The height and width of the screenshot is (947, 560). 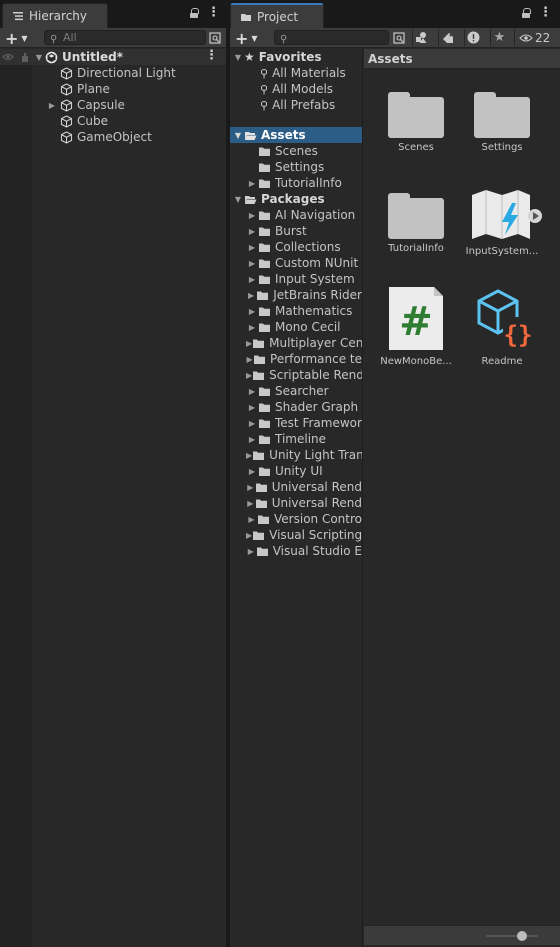 I want to click on tree-package-item: ▶ JetBrains Rider, so click(x=296, y=295).